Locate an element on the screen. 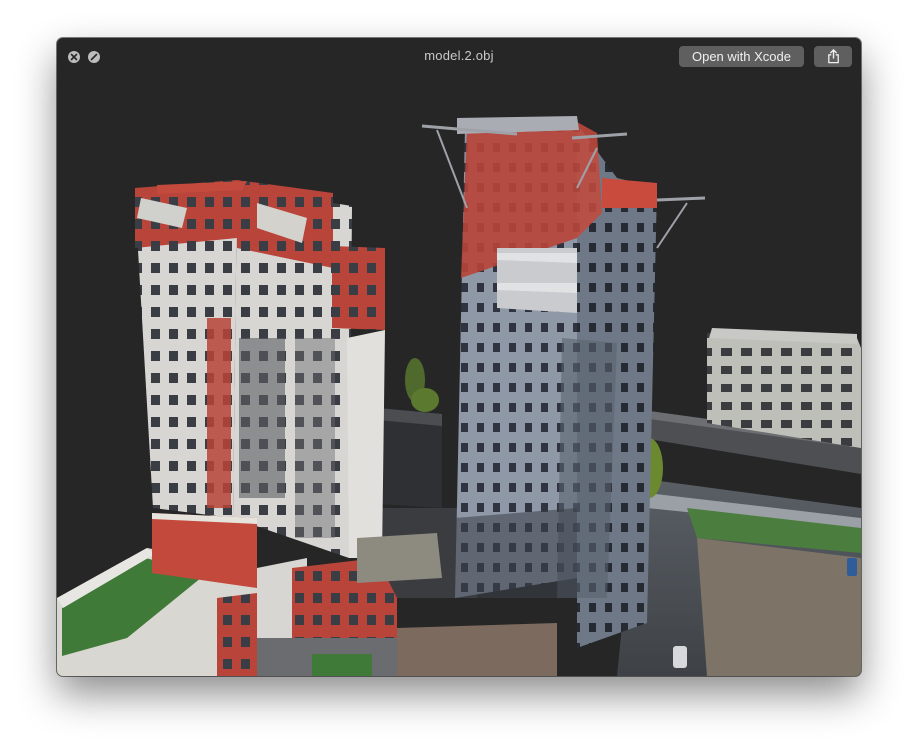 Image resolution: width=918 pixels, height=752 pixels. share-button is located at coordinates (833, 56).